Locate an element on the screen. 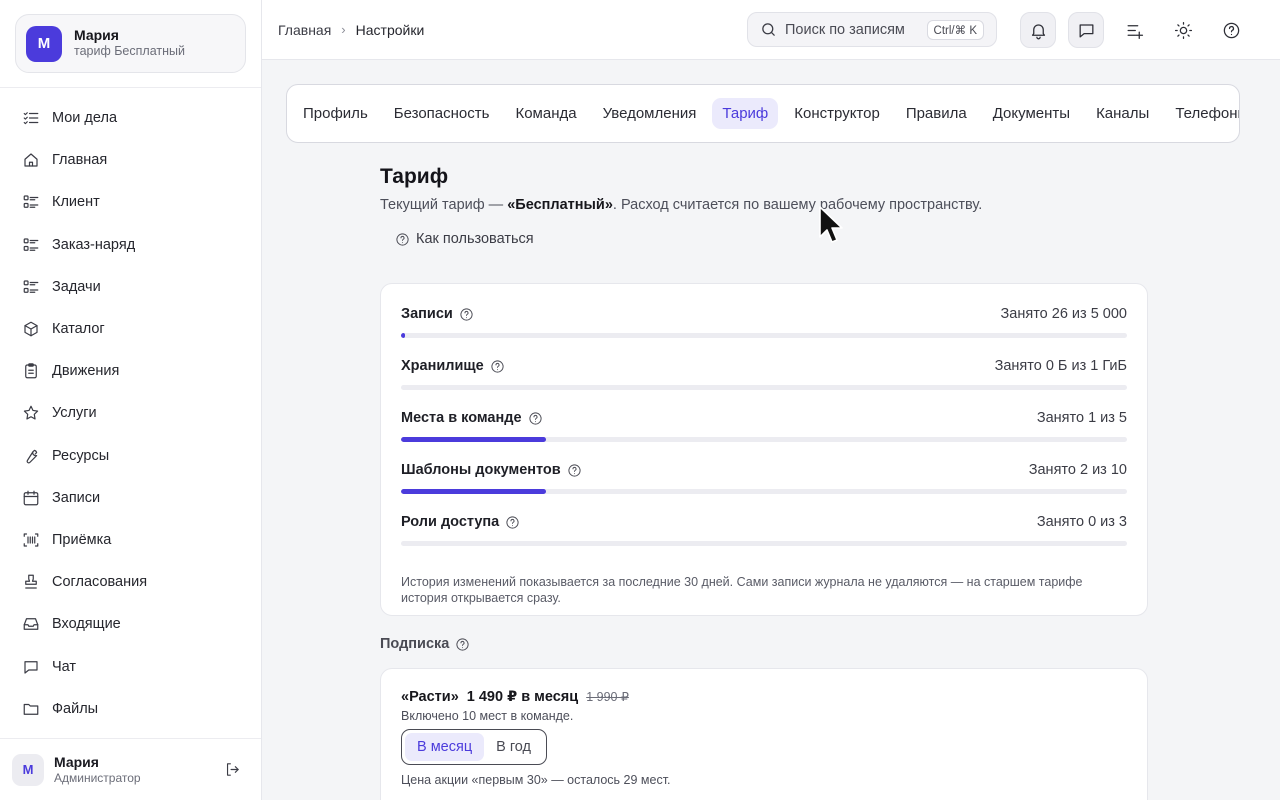 The image size is (1280, 800). usage-row-header: Роли доступа Занято 0 из 3 is located at coordinates (764, 522).